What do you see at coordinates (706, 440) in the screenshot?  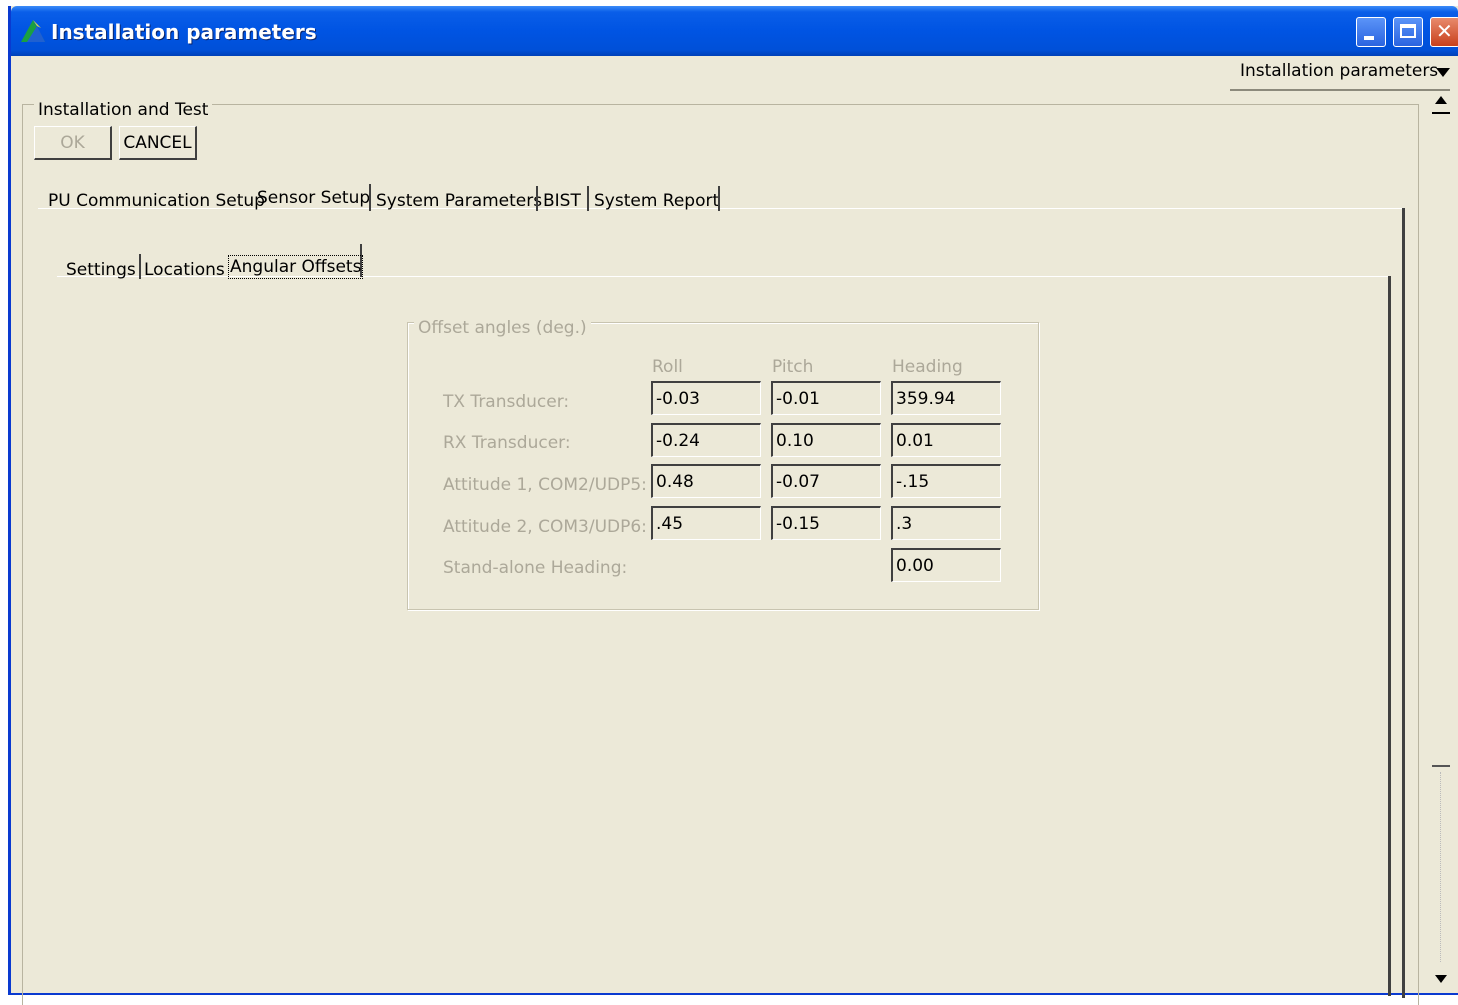 I see `rx-roll-field` at bounding box center [706, 440].